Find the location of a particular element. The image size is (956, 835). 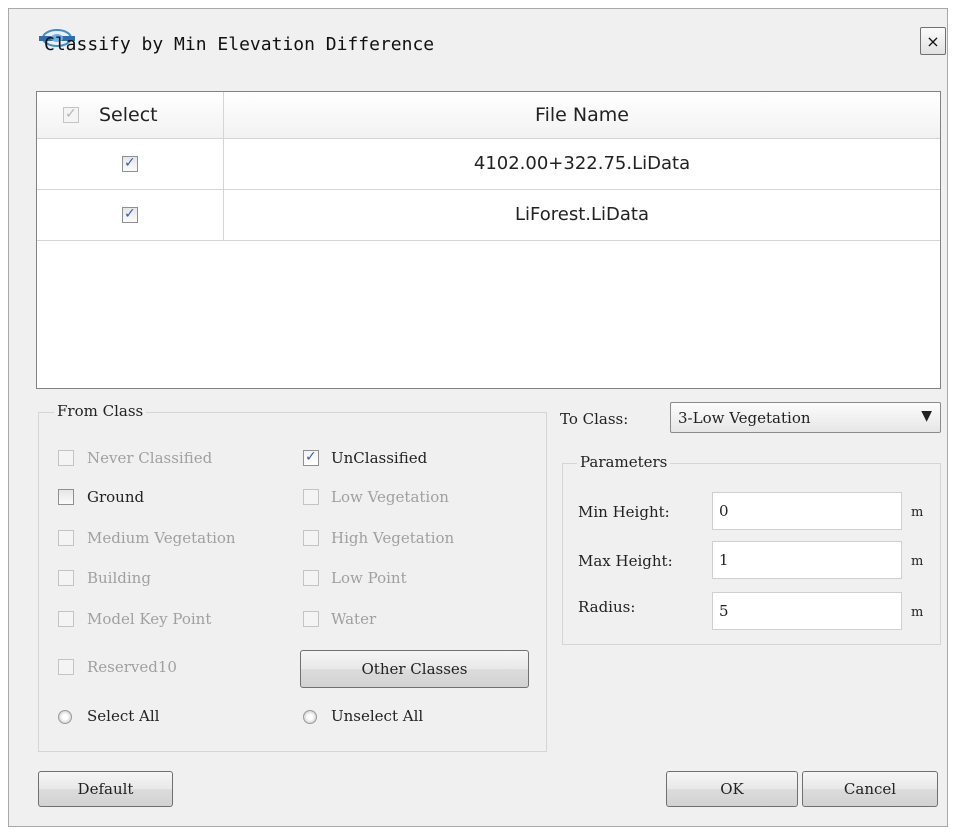

min-height-input: 0 is located at coordinates (807, 511).